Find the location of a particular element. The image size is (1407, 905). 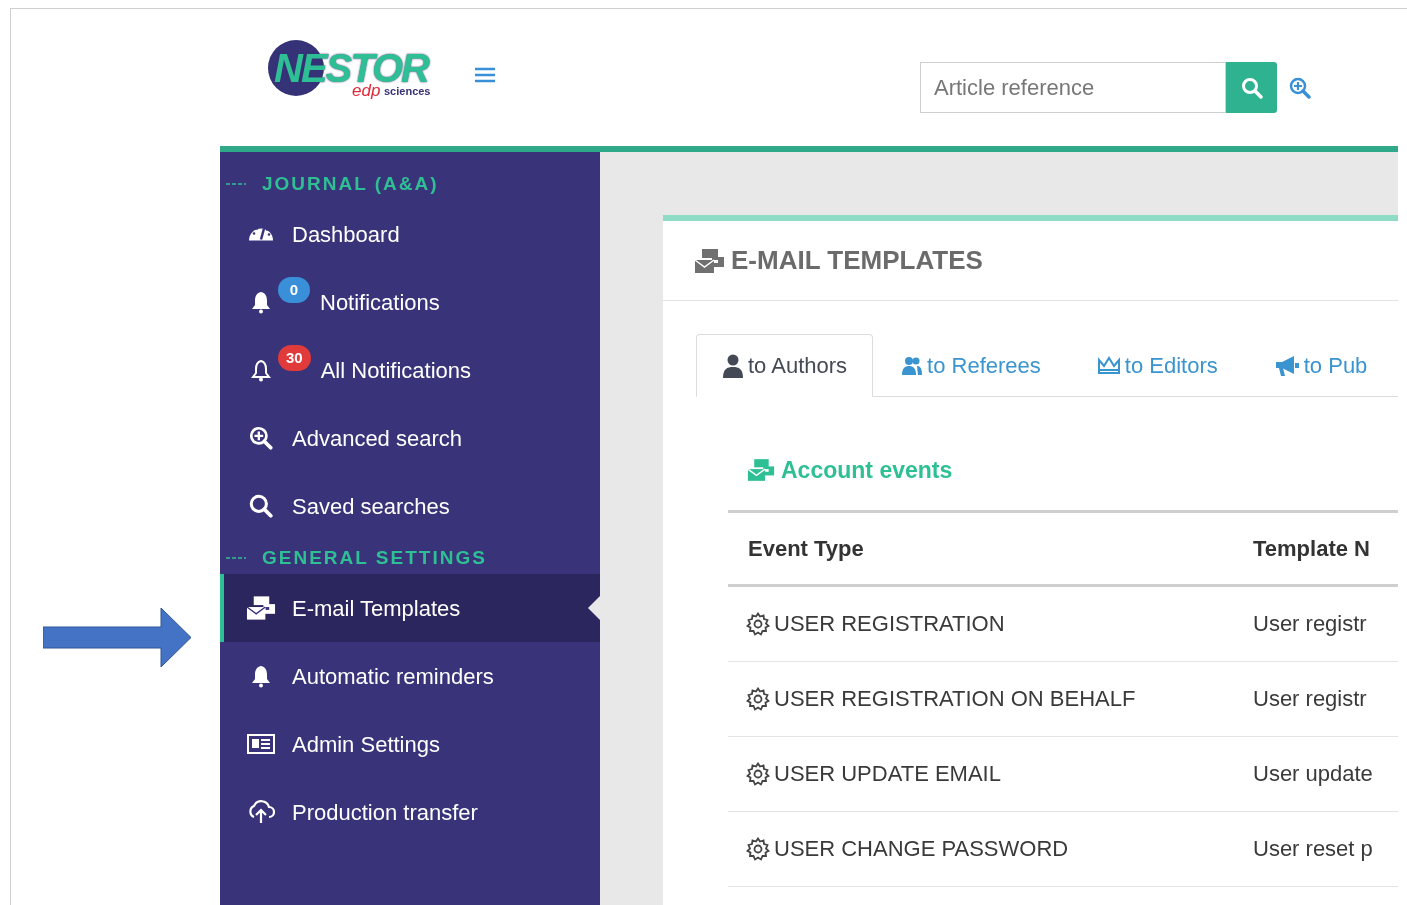

sidebar-item: 30 All Notifications is located at coordinates (410, 370).